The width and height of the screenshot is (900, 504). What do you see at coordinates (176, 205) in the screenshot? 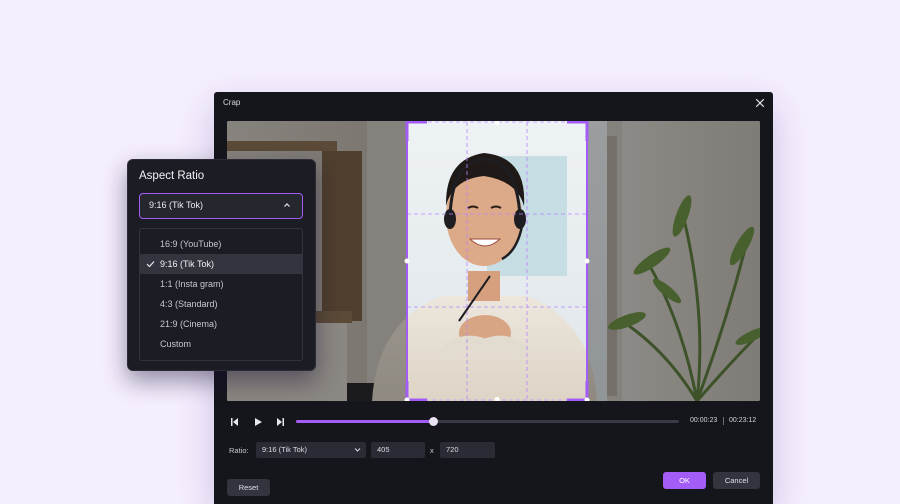
I see `aspect-ratio-select-value: 9:16 (Tik Tok)` at bounding box center [176, 205].